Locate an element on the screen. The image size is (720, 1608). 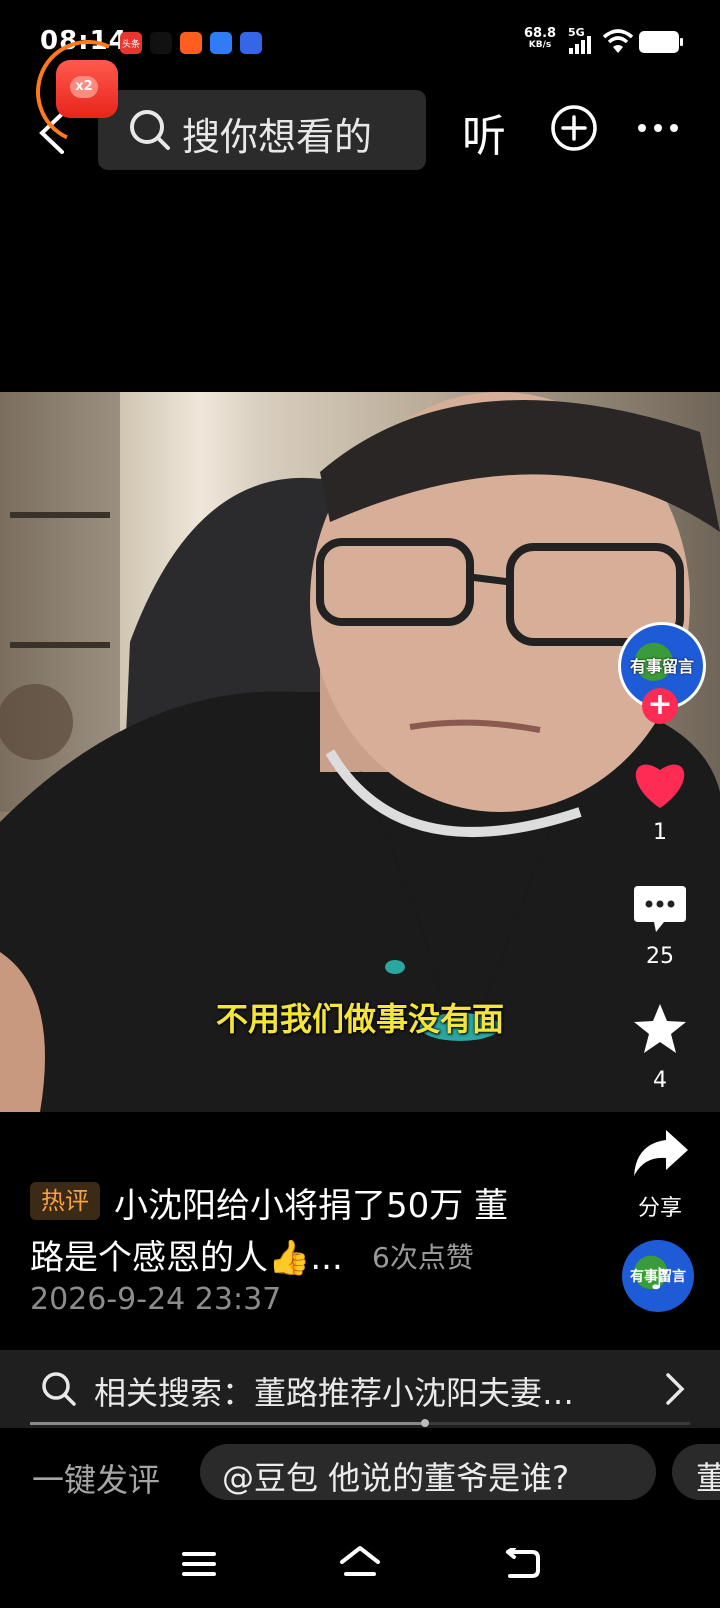
hot-comment-tag: 热评 is located at coordinates (65, 1201).